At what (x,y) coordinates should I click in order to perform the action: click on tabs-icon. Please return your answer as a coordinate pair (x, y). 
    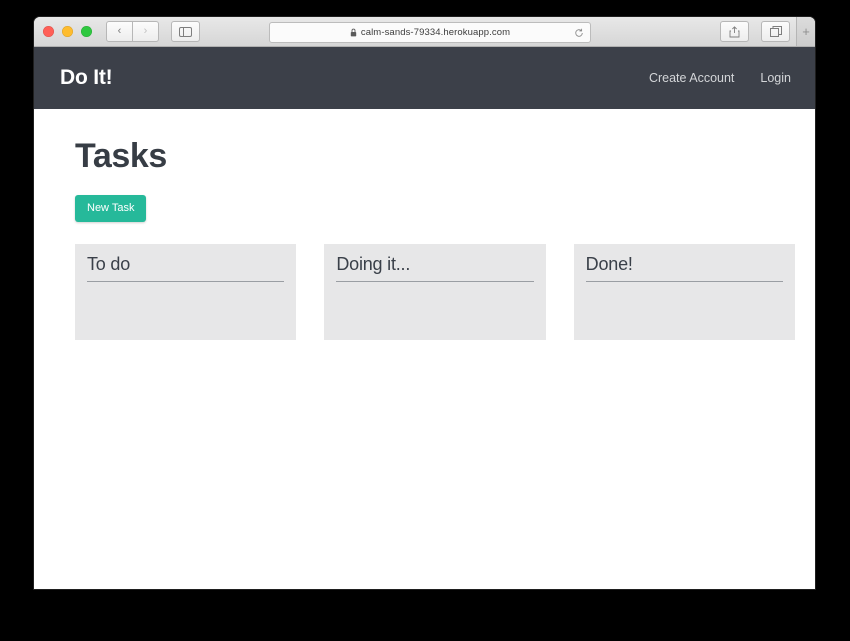
    Looking at the image, I should click on (775, 31).